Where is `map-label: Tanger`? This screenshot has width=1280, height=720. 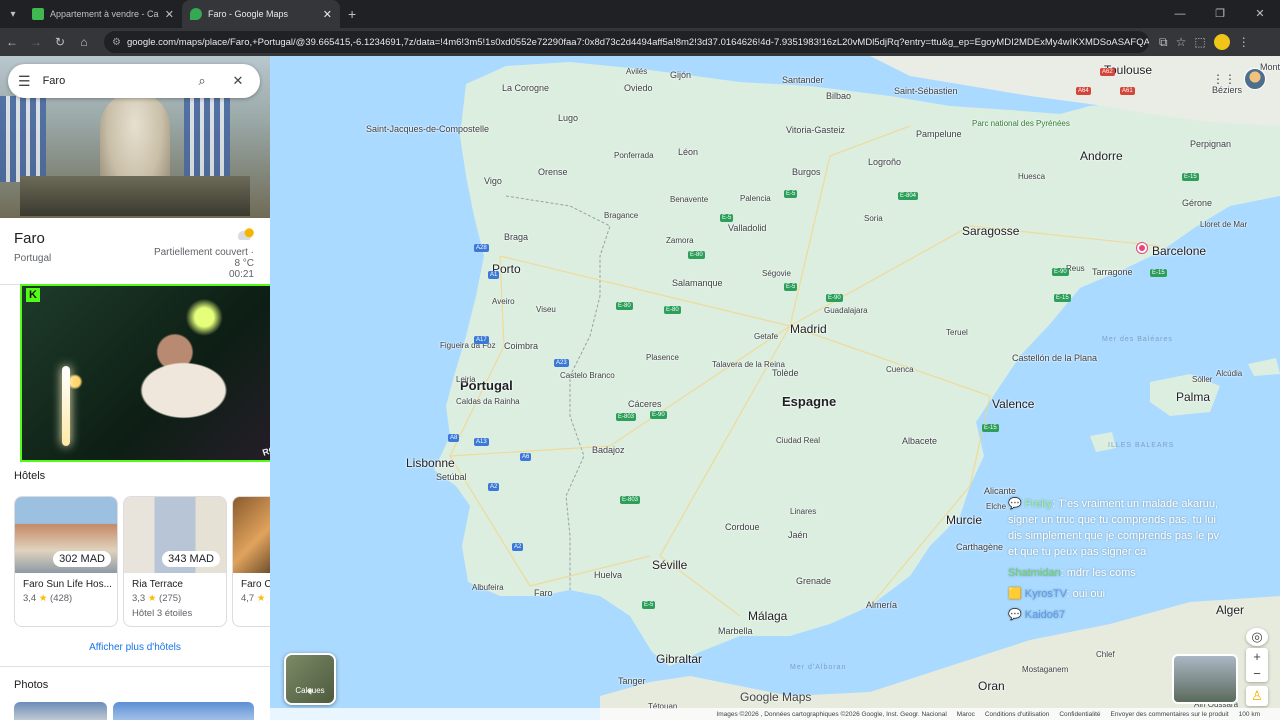
map-label: Tanger is located at coordinates (632, 681).